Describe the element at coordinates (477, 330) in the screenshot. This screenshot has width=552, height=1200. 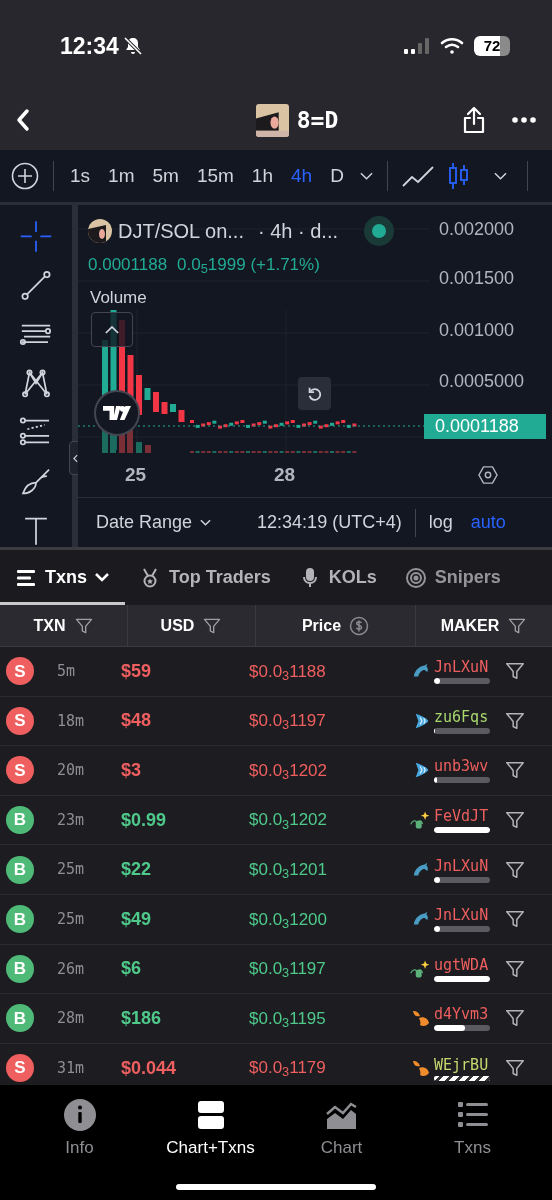
I see `price-axis-label: 0.001000` at that location.